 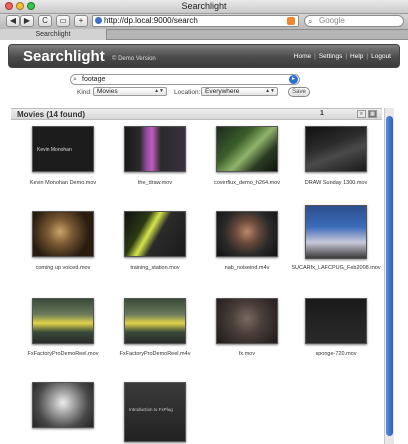 What do you see at coordinates (361, 114) in the screenshot?
I see `list-view-icon: ≡` at bounding box center [361, 114].